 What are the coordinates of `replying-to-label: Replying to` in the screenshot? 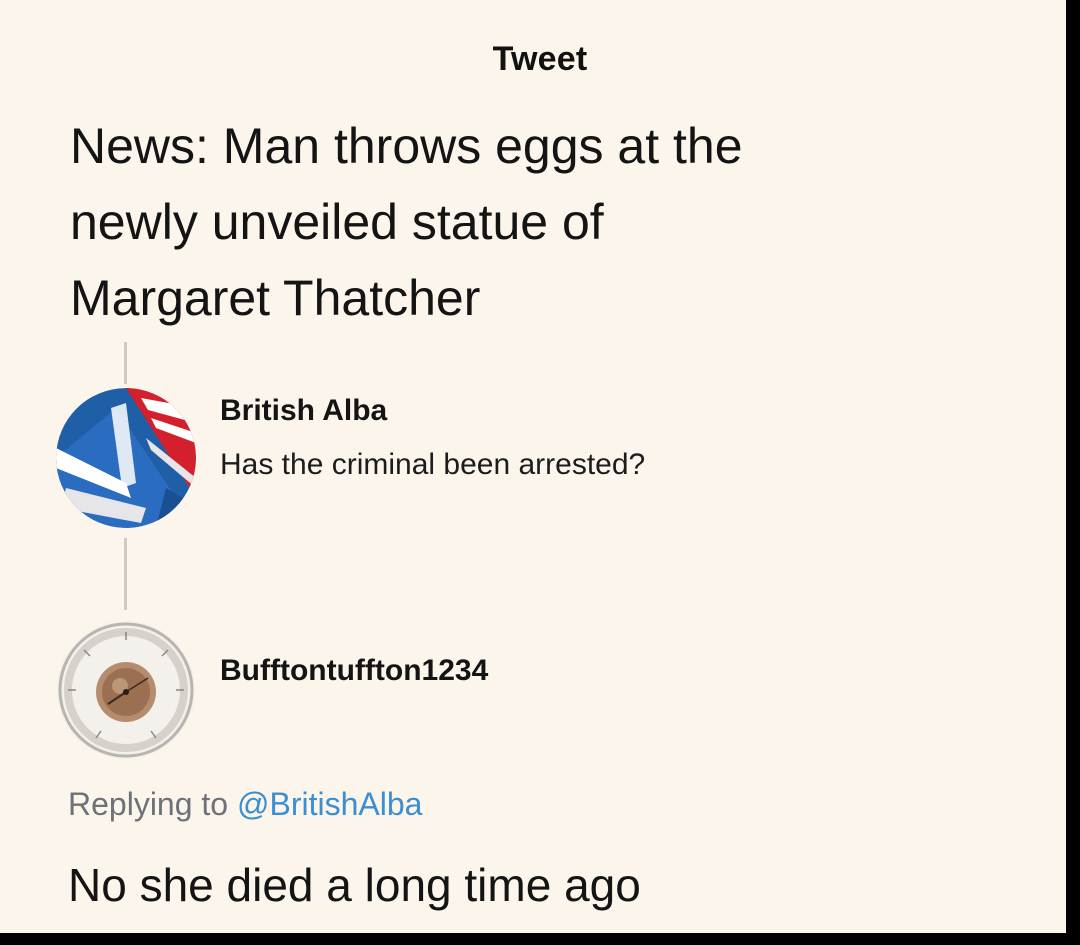 It's located at (148, 804).